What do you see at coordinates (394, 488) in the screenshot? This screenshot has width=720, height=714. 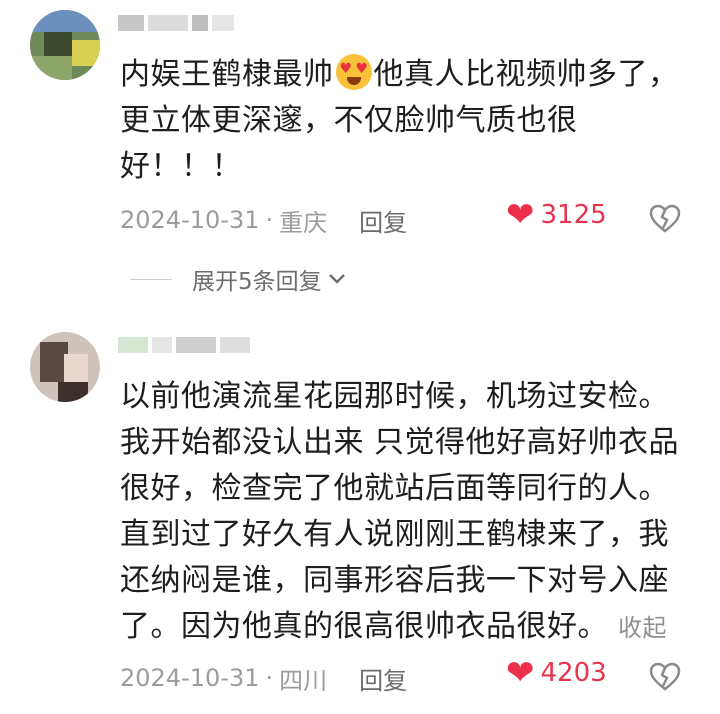 I see `comment-line: 很好，检查完了他就站后面等同行的人。` at bounding box center [394, 488].